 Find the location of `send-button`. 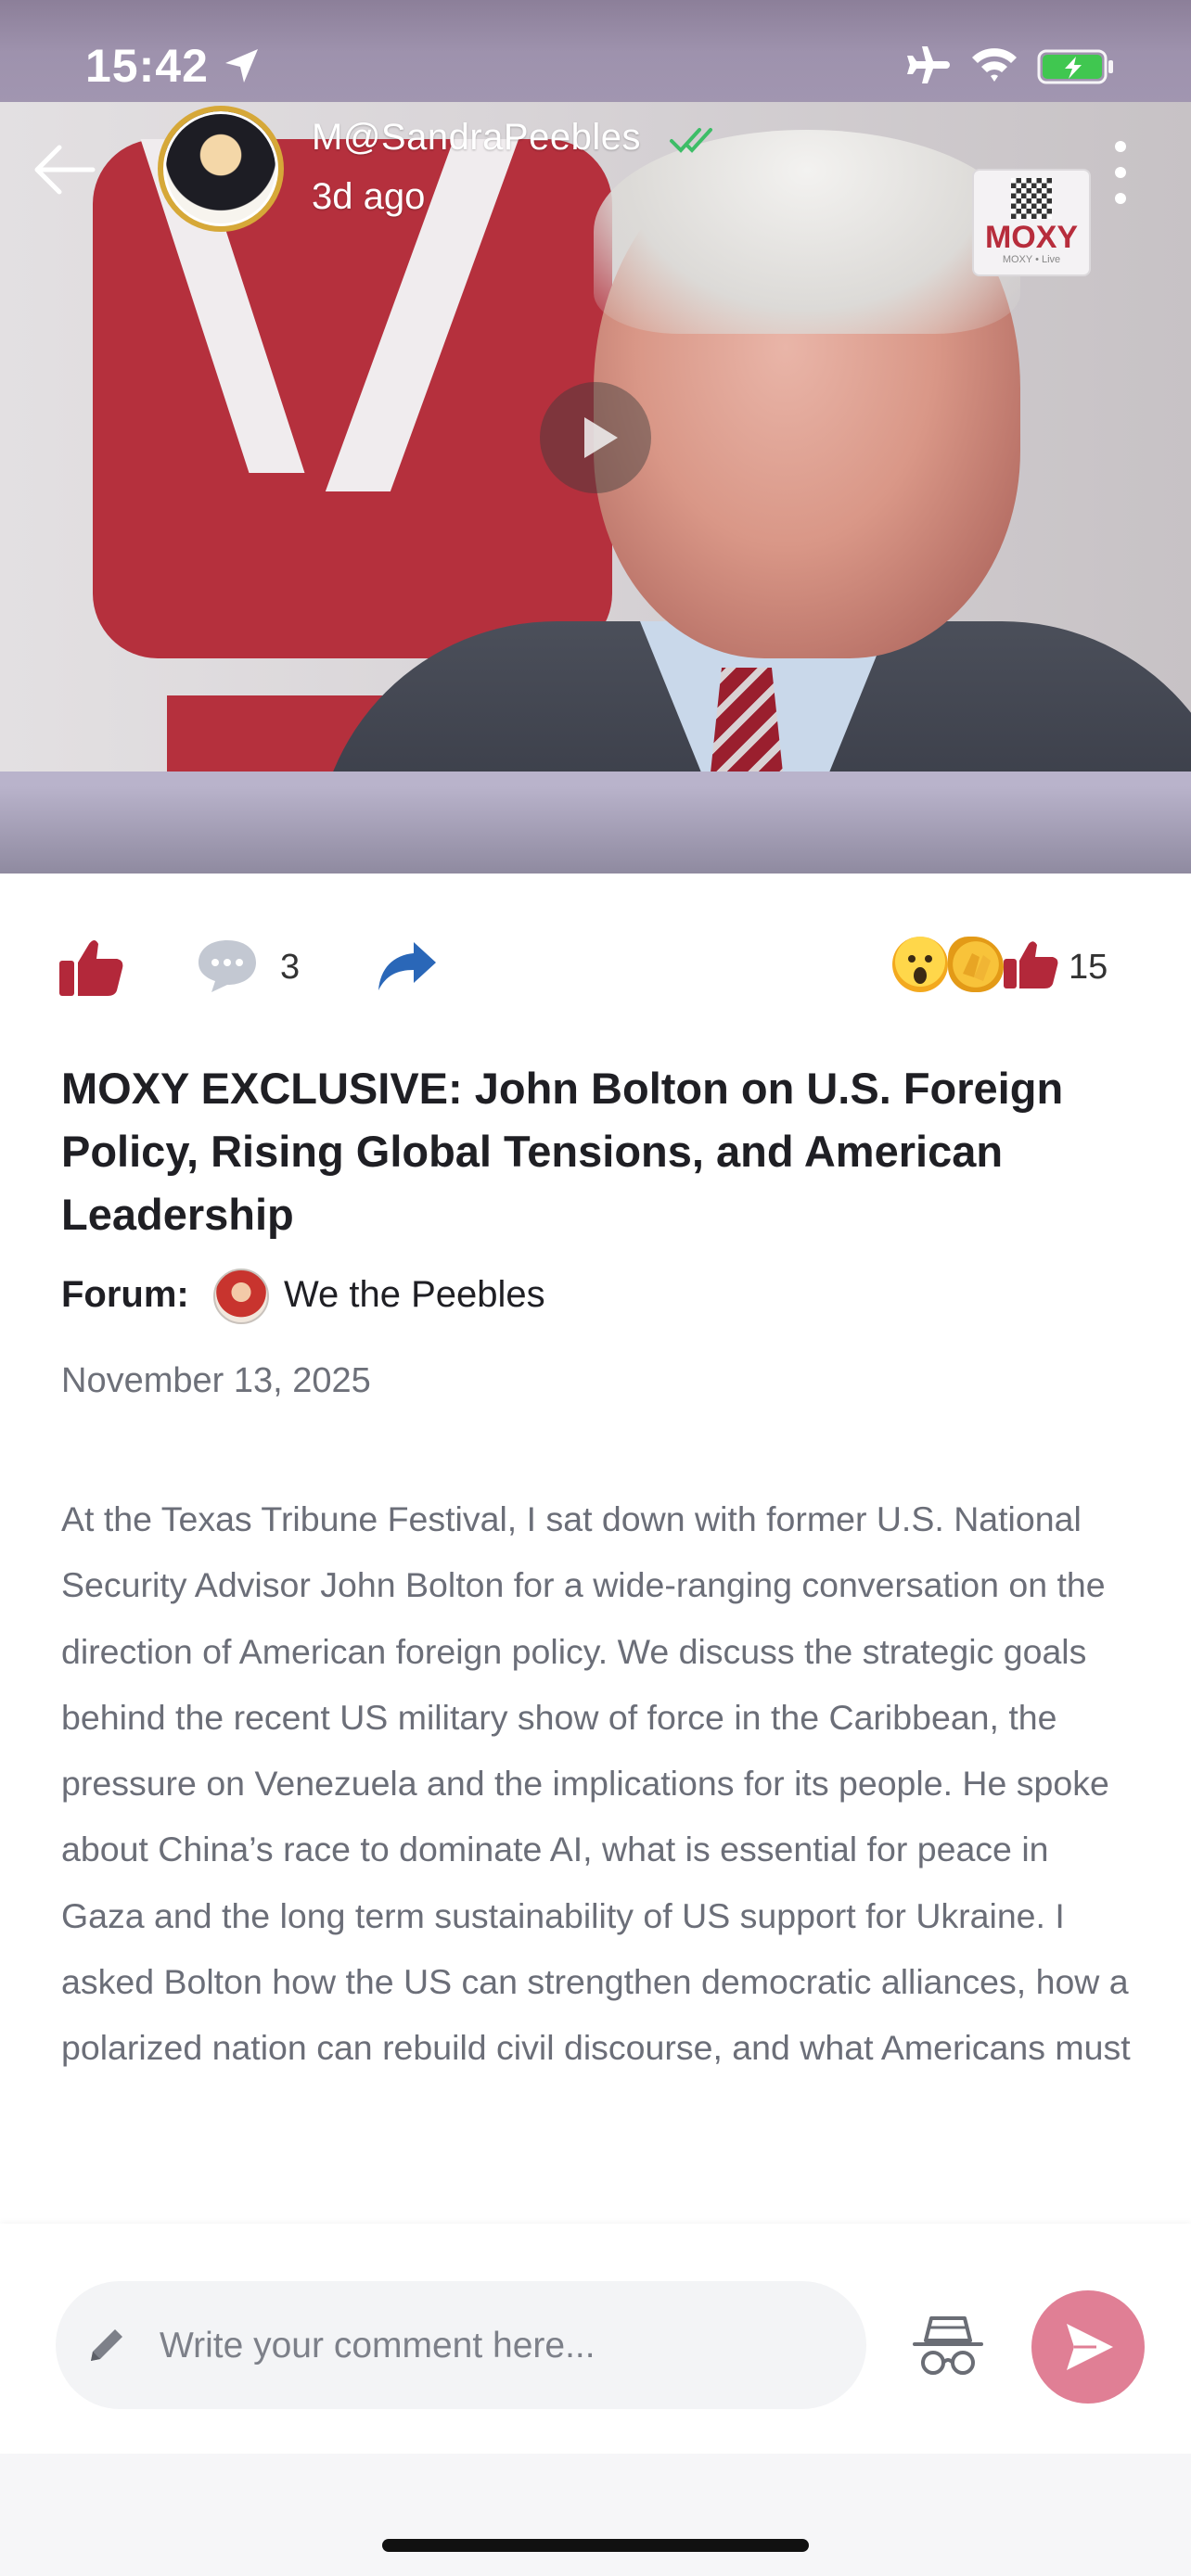

send-button is located at coordinates (1088, 2347).